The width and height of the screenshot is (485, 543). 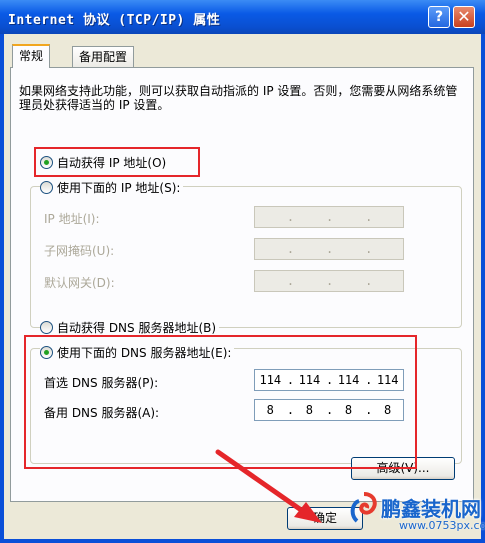 What do you see at coordinates (268, 486) in the screenshot?
I see `red-arrow-icon` at bounding box center [268, 486].